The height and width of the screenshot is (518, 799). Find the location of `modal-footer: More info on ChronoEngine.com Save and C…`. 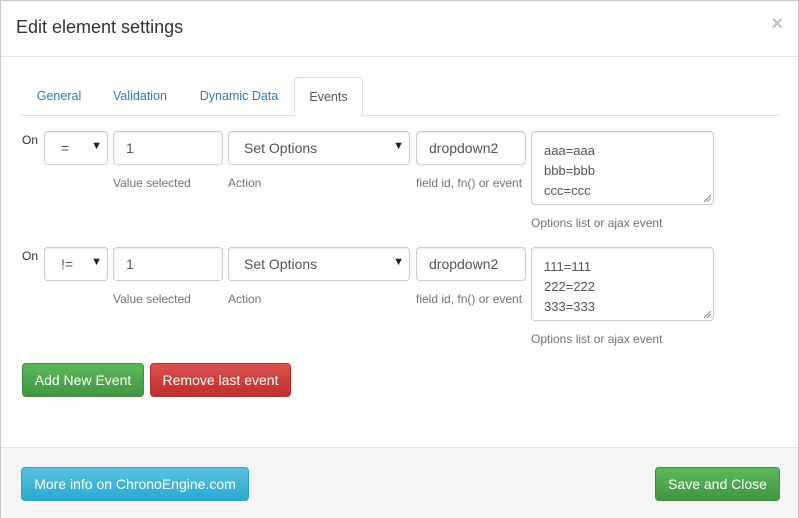

modal-footer: More info on ChronoEngine.com Save and C… is located at coordinates (399, 482).